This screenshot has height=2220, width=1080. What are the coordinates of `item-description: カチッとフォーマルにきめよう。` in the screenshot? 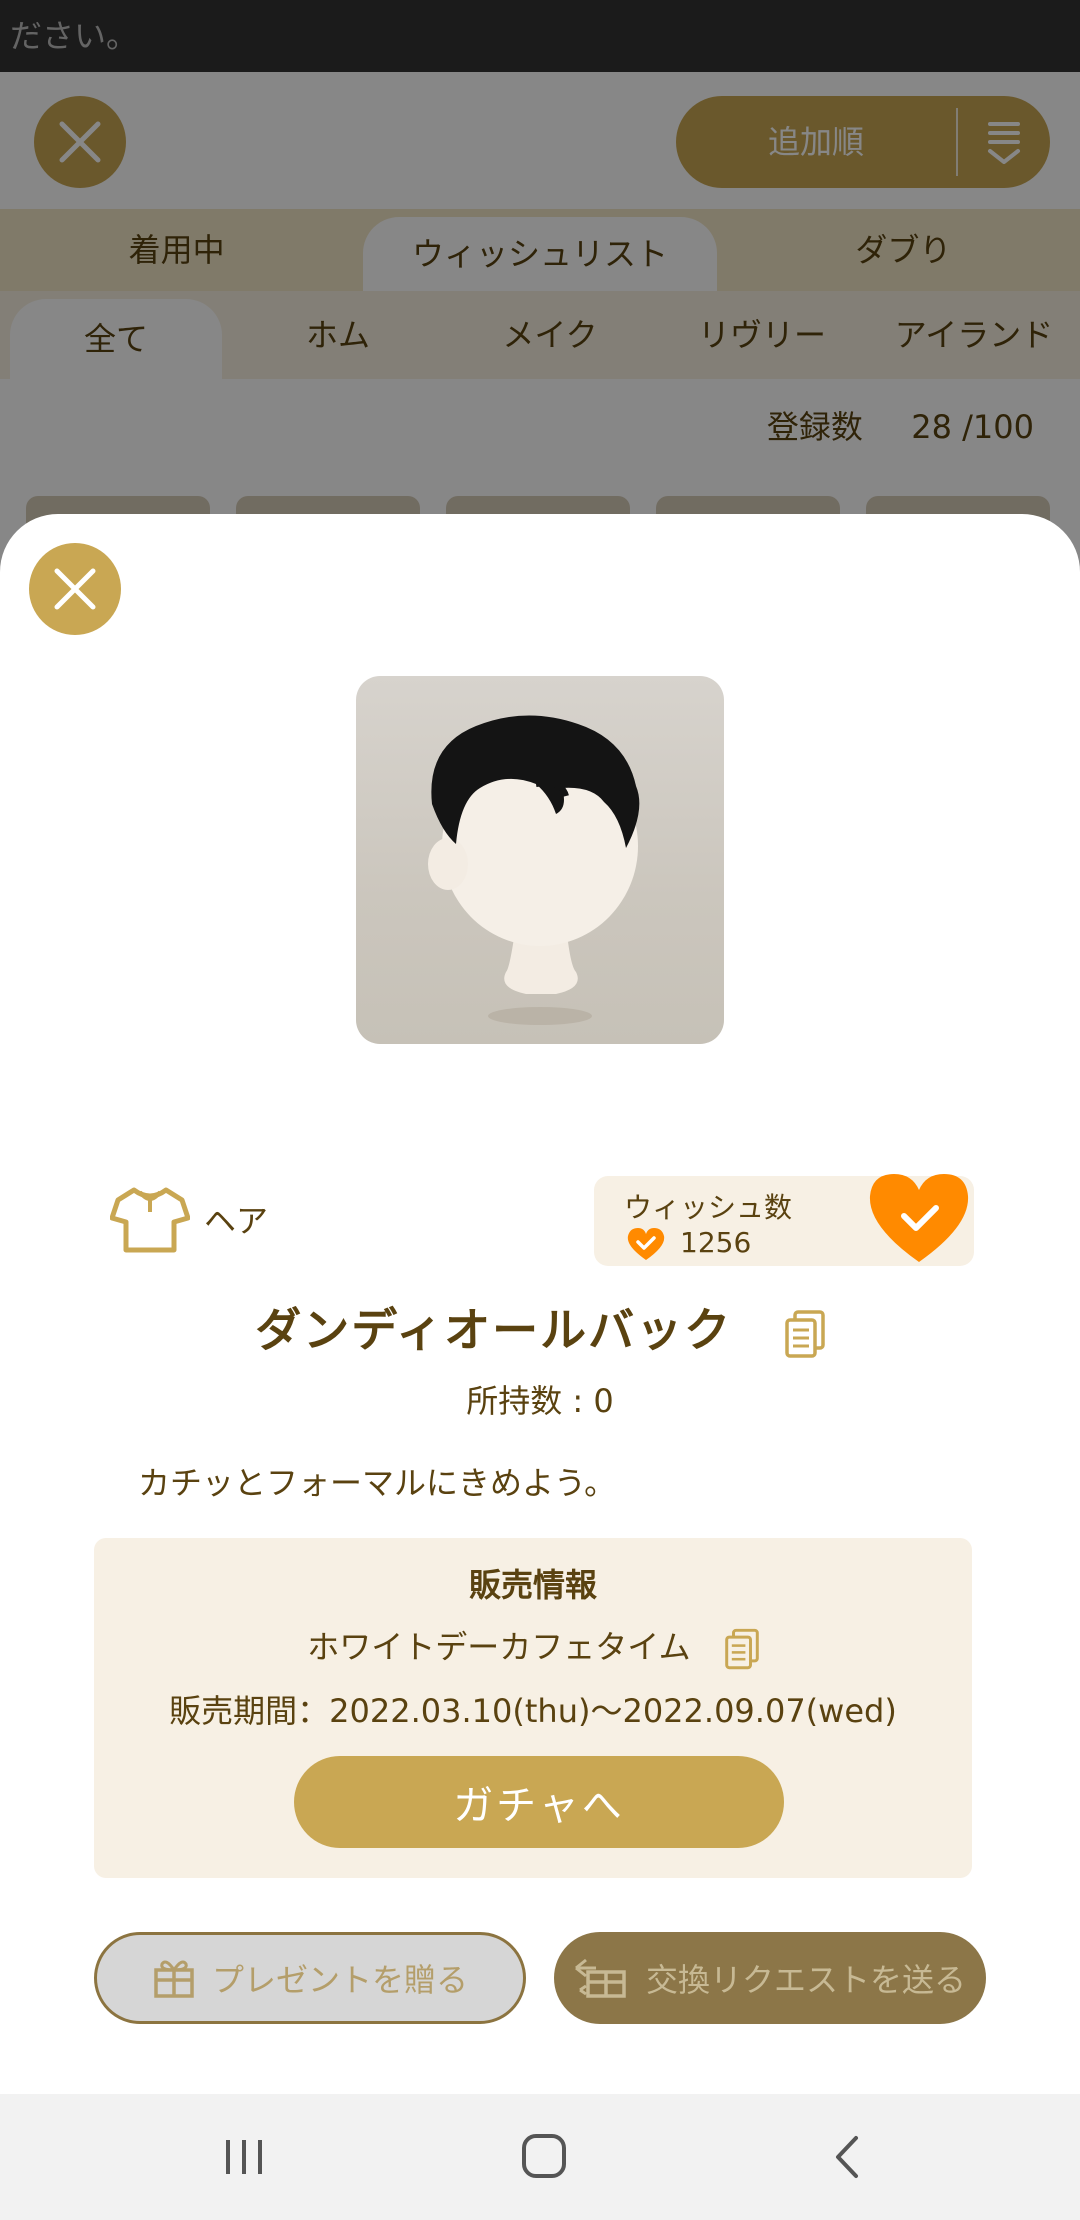 It's located at (377, 1483).